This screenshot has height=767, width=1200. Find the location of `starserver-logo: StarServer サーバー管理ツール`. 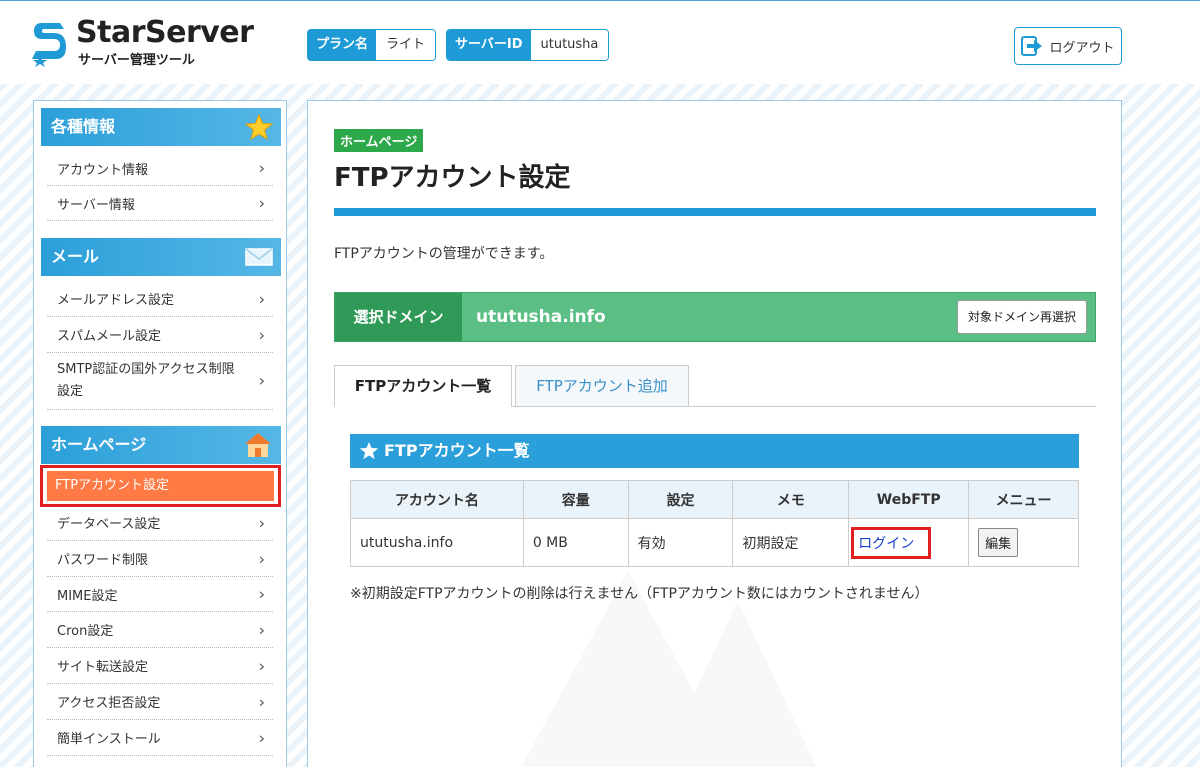

starserver-logo: StarServer サーバー管理ツール is located at coordinates (150, 43).